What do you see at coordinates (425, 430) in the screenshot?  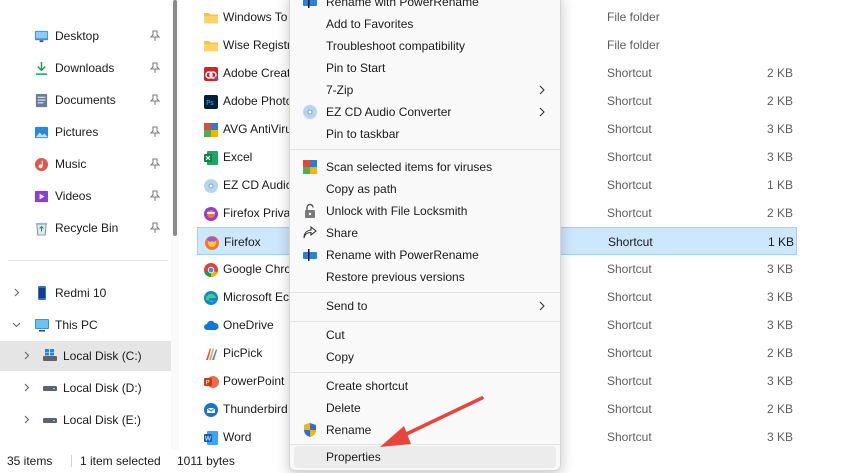 I see `menu-item-rename: Rename` at bounding box center [425, 430].